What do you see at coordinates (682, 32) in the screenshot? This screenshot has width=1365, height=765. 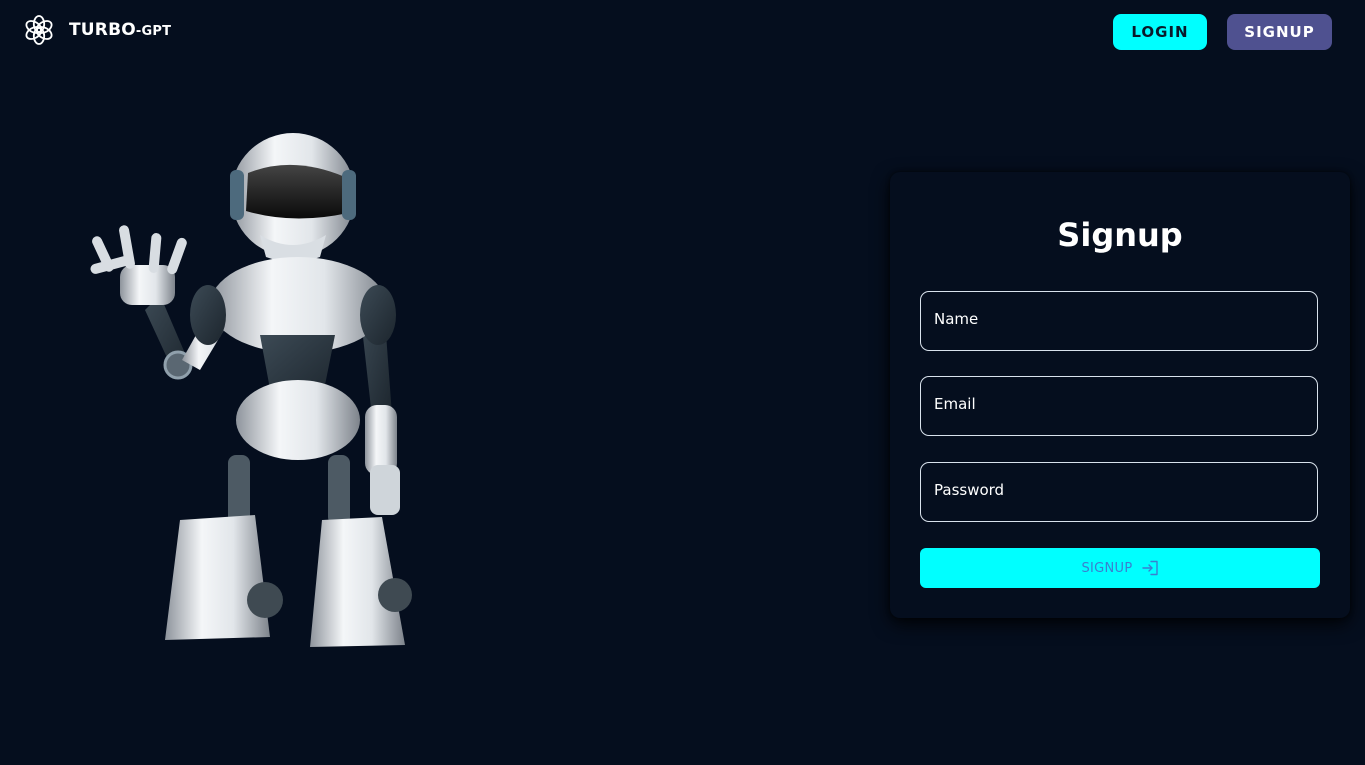 I see `top-nav: TURBO-GPT LOGIN SIGNUP` at bounding box center [682, 32].